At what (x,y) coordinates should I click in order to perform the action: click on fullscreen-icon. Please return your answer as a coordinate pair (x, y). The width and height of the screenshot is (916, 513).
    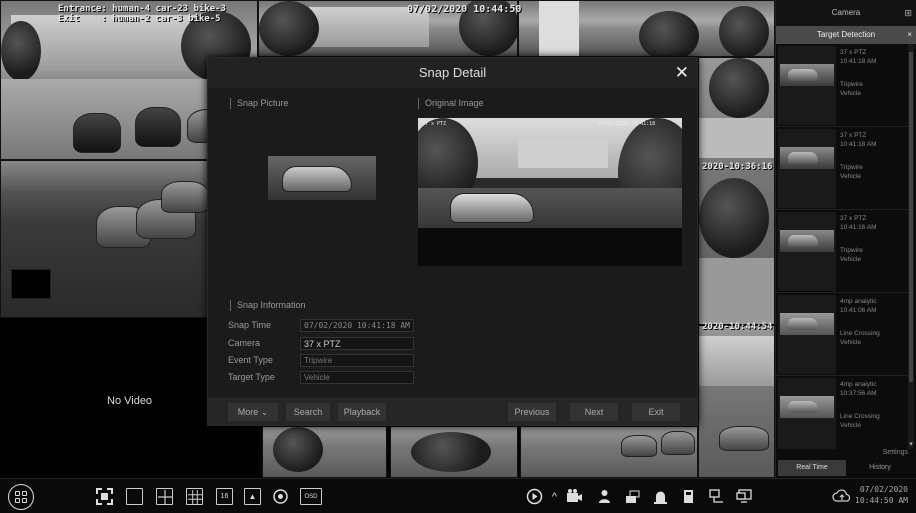
    Looking at the image, I should click on (104, 496).